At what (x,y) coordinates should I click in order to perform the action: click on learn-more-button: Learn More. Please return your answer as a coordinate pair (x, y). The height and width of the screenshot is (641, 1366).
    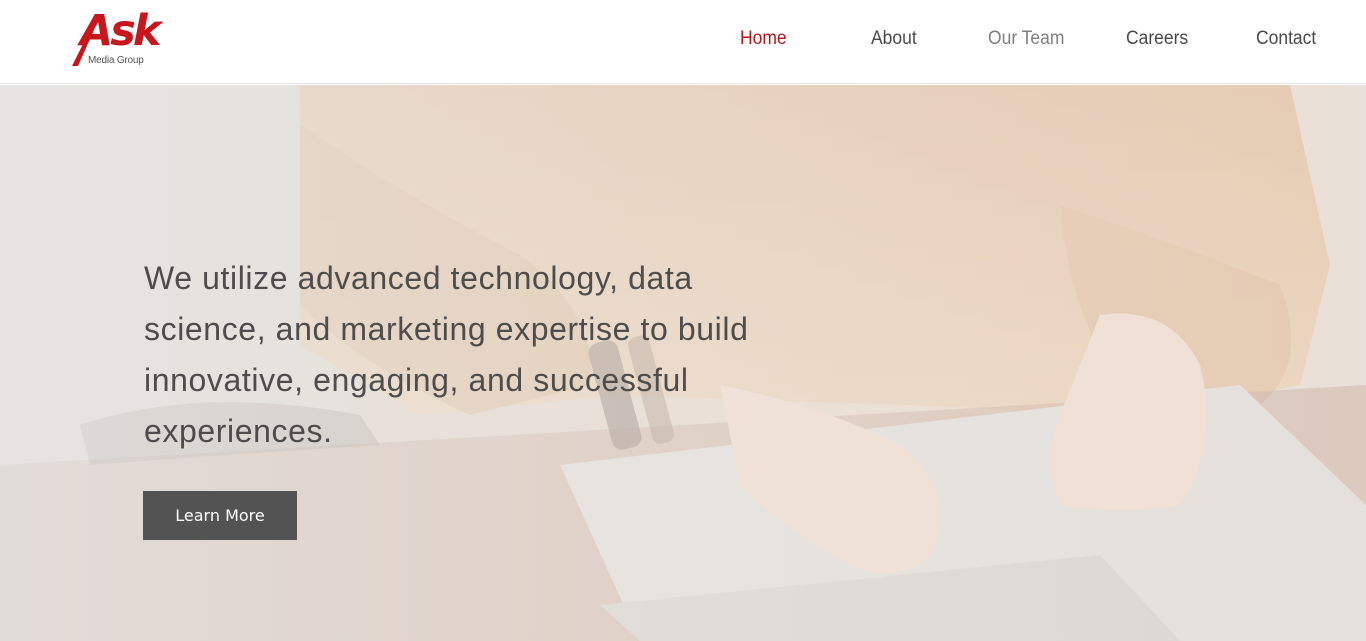
    Looking at the image, I should click on (220, 515).